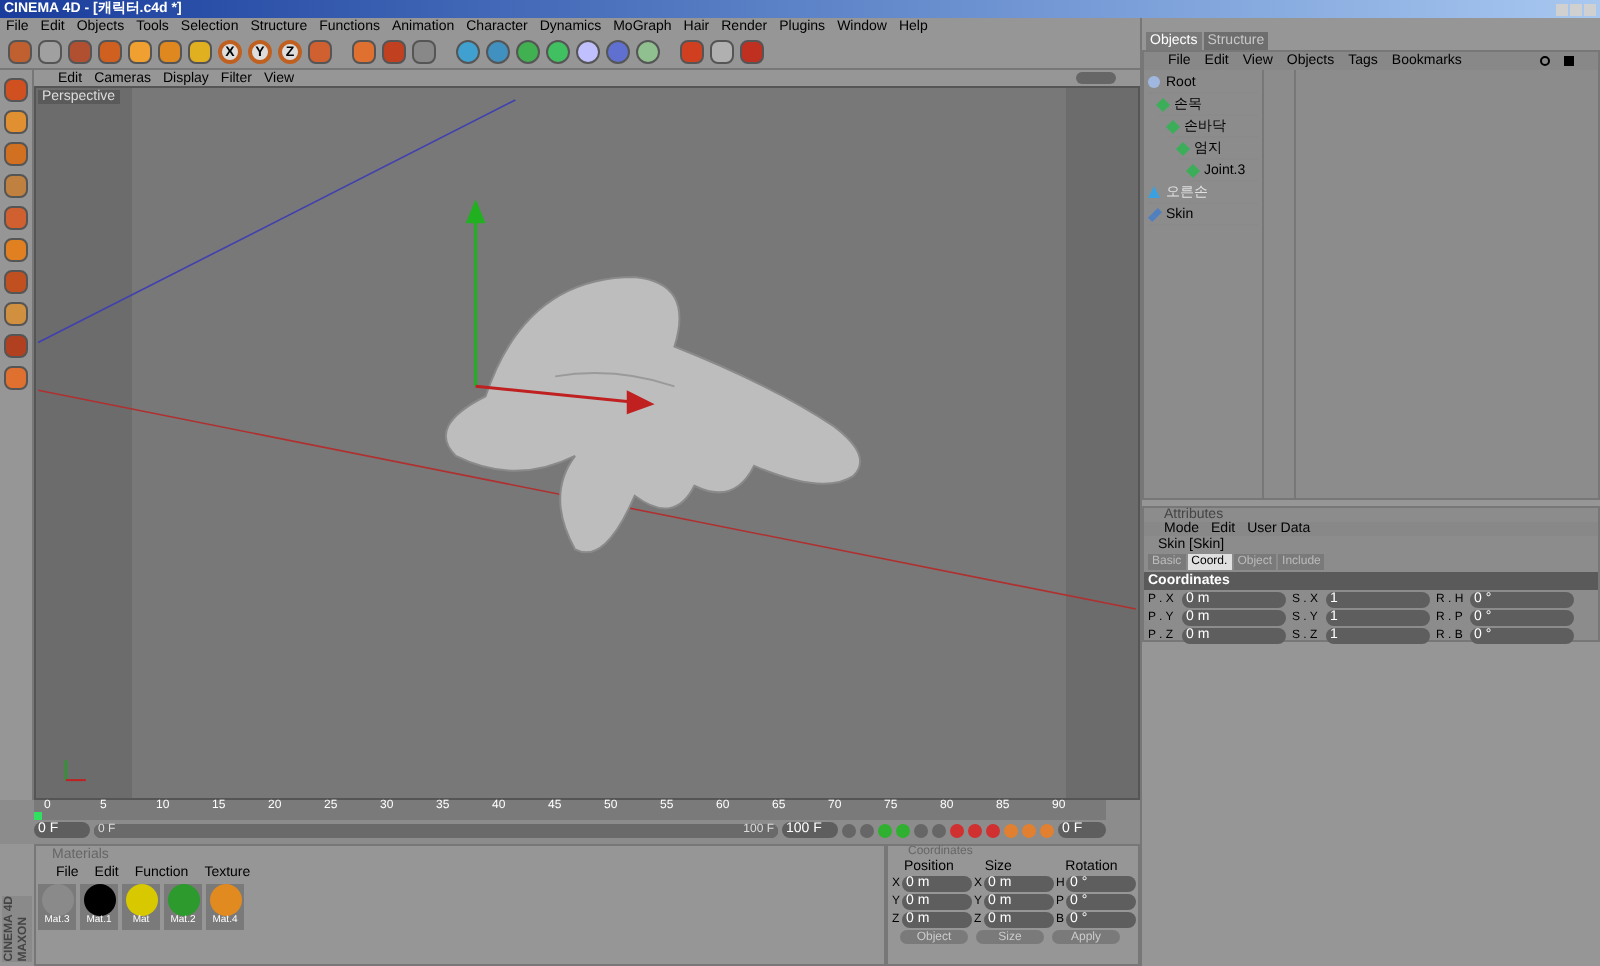 This screenshot has height=966, width=1600. Describe the element at coordinates (75, 770) in the screenshot. I see `axis-indicator-icon` at that location.